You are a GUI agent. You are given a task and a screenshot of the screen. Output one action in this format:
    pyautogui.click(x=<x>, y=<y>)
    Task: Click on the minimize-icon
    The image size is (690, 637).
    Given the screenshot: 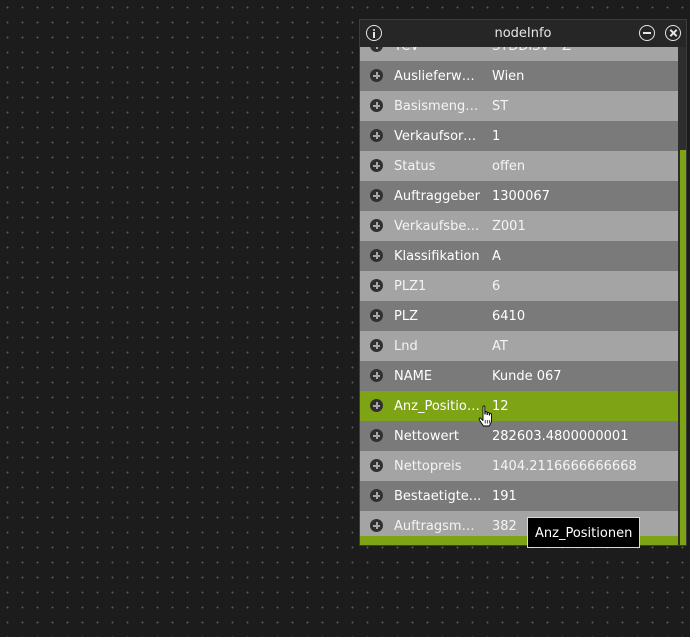 What is the action you would take?
    pyautogui.click(x=647, y=33)
    